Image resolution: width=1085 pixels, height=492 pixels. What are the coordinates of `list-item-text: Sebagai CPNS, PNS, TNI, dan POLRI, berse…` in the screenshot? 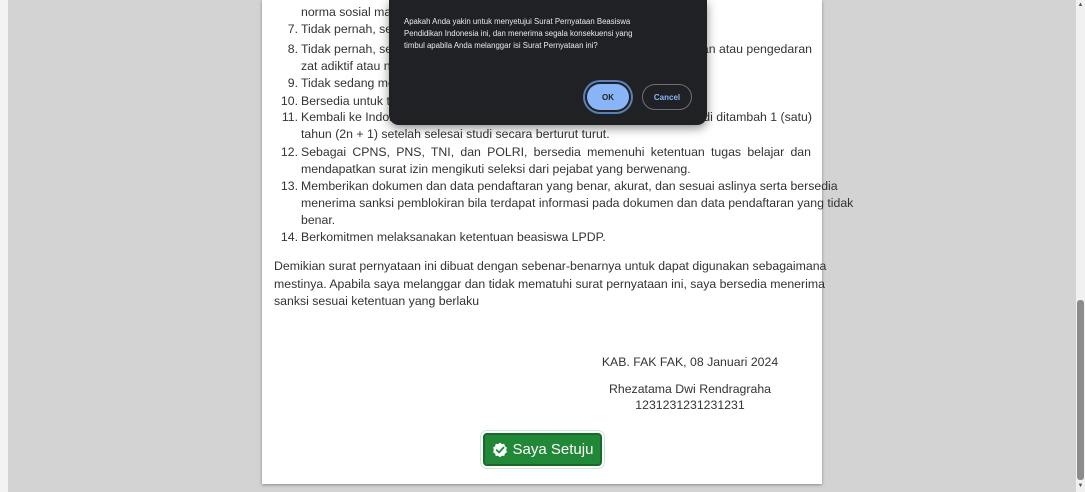 It's located at (556, 160).